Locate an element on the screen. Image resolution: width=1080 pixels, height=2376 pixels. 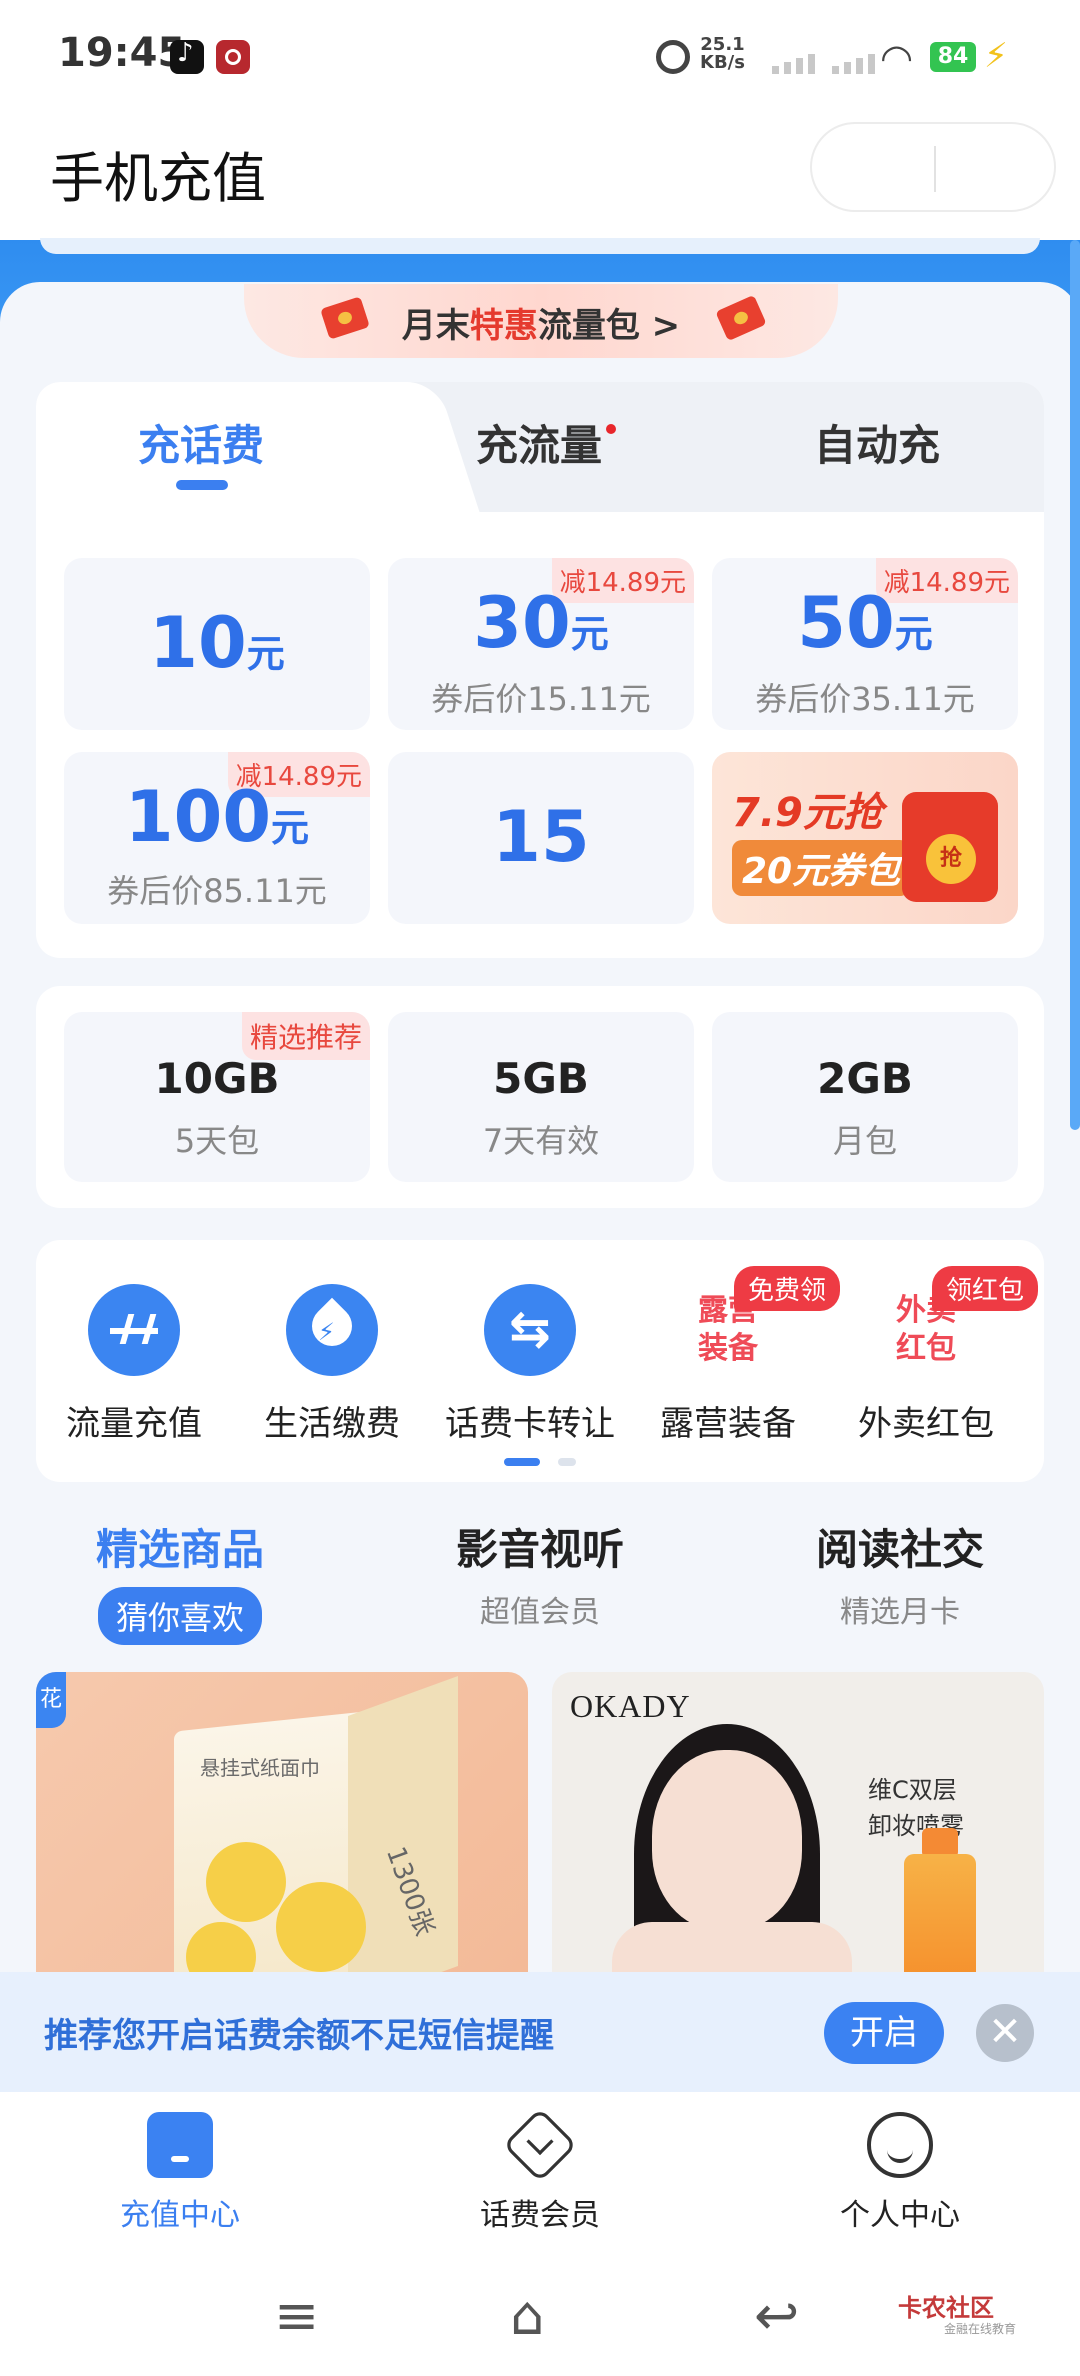
watermark-sub: 金融在线教育 is located at coordinates (980, 2329).